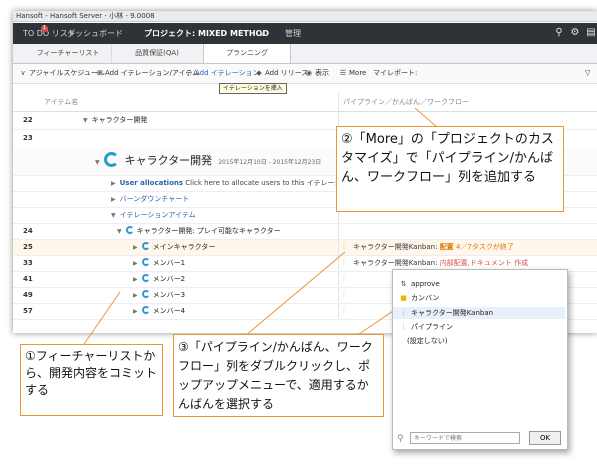  What do you see at coordinates (545, 438) in the screenshot?
I see `ok-button: OK` at bounding box center [545, 438].